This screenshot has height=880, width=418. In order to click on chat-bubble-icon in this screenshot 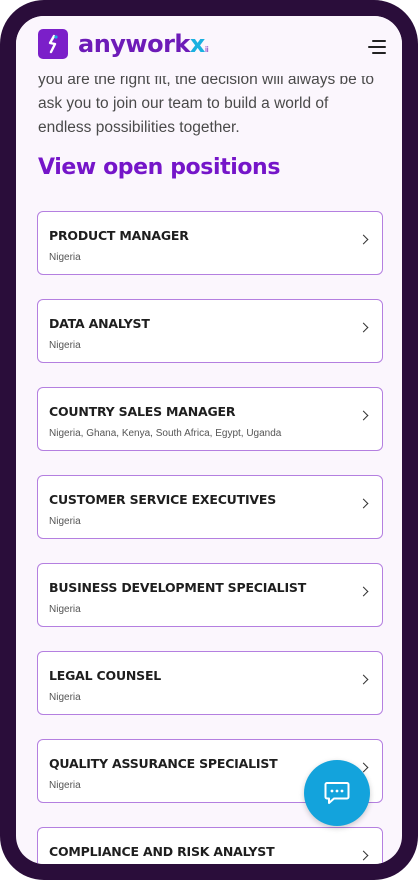, I will do `click(337, 793)`.